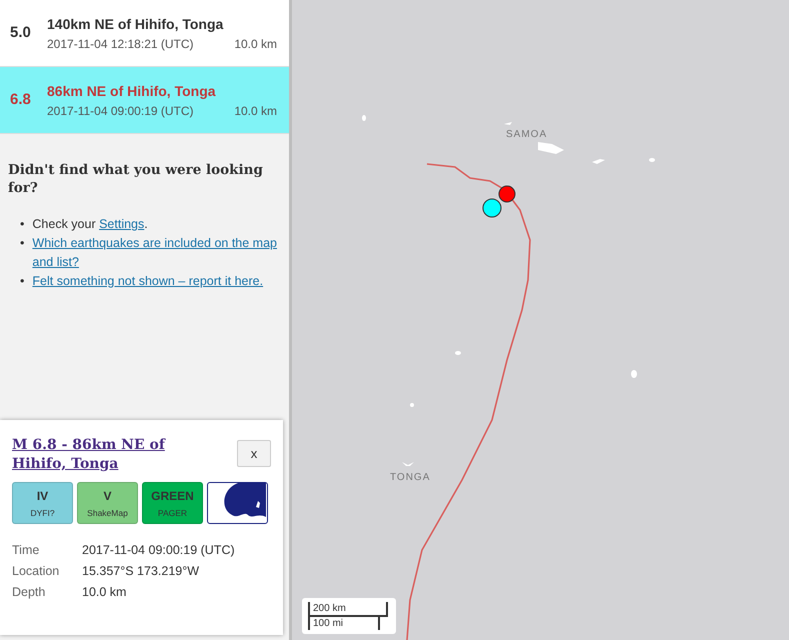 The height and width of the screenshot is (640, 789). What do you see at coordinates (29, 592) in the screenshot?
I see `detail-label: Depth` at bounding box center [29, 592].